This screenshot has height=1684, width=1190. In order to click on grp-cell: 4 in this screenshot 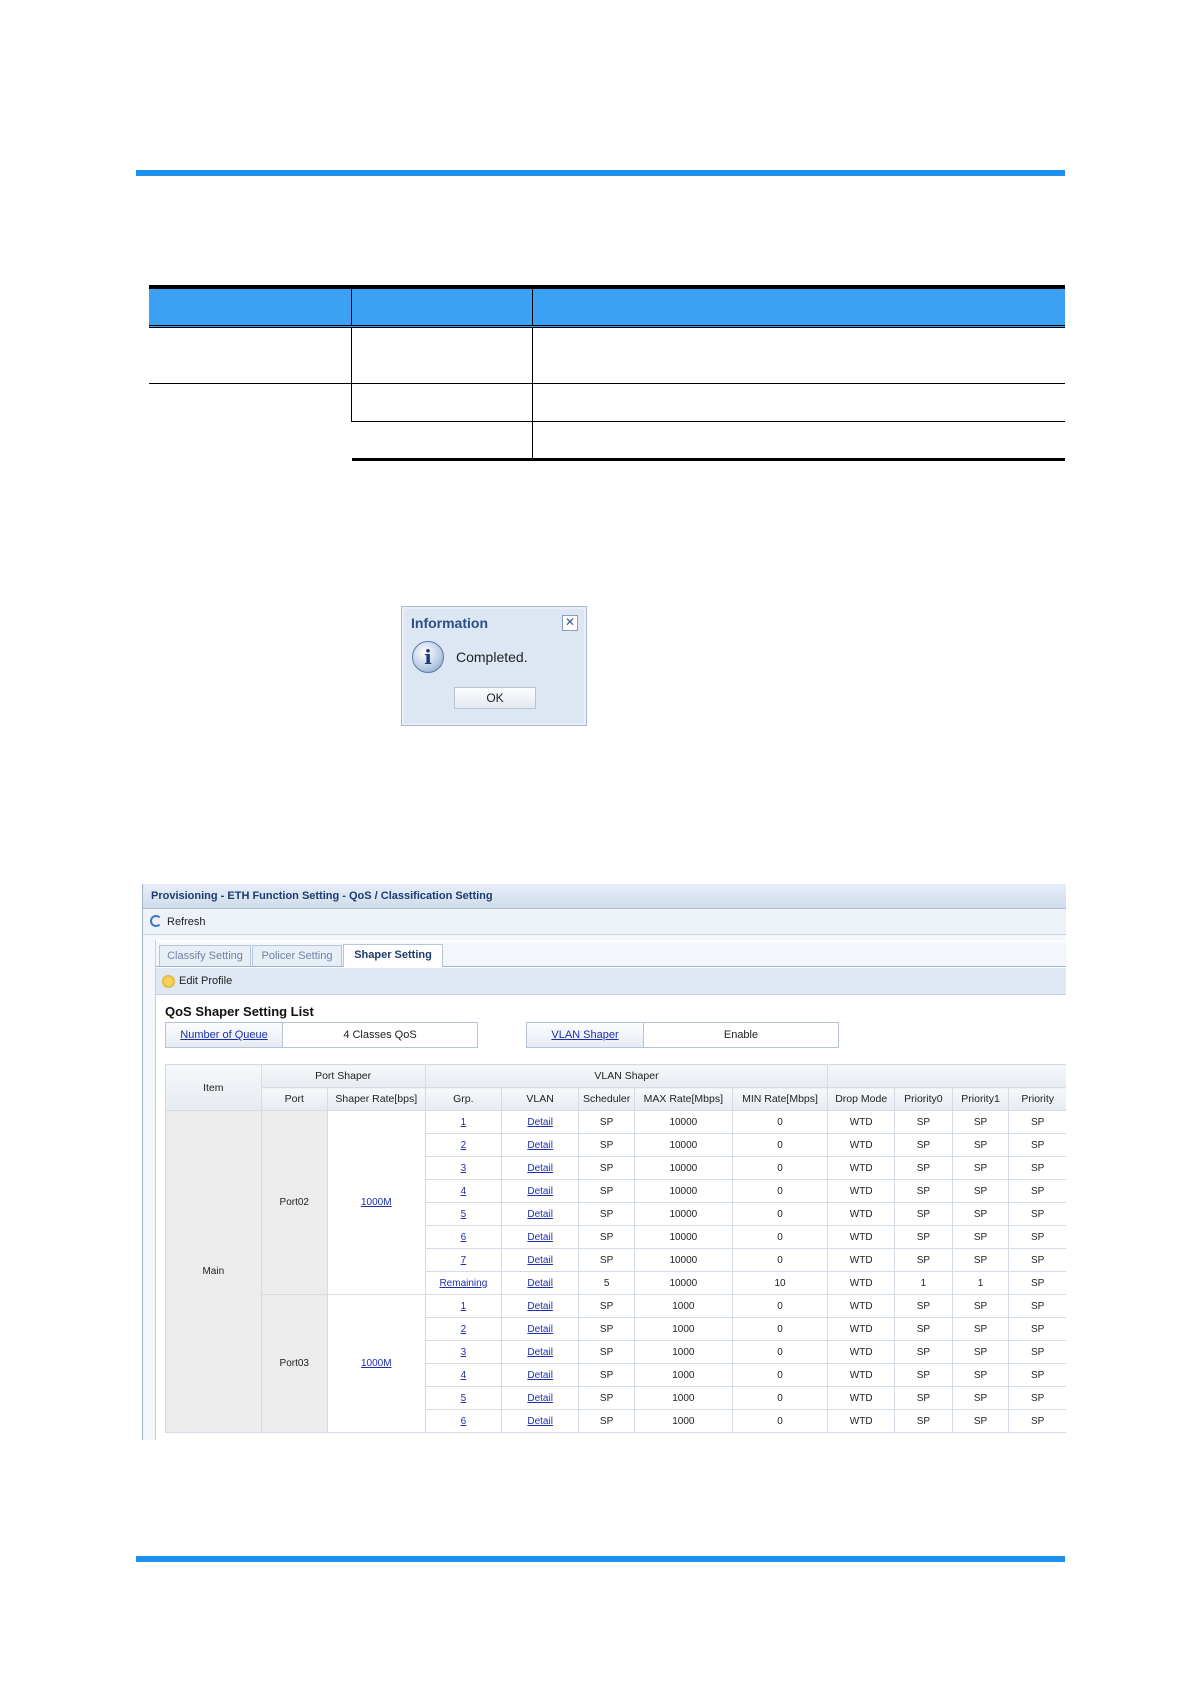, I will do `click(463, 1375)`.